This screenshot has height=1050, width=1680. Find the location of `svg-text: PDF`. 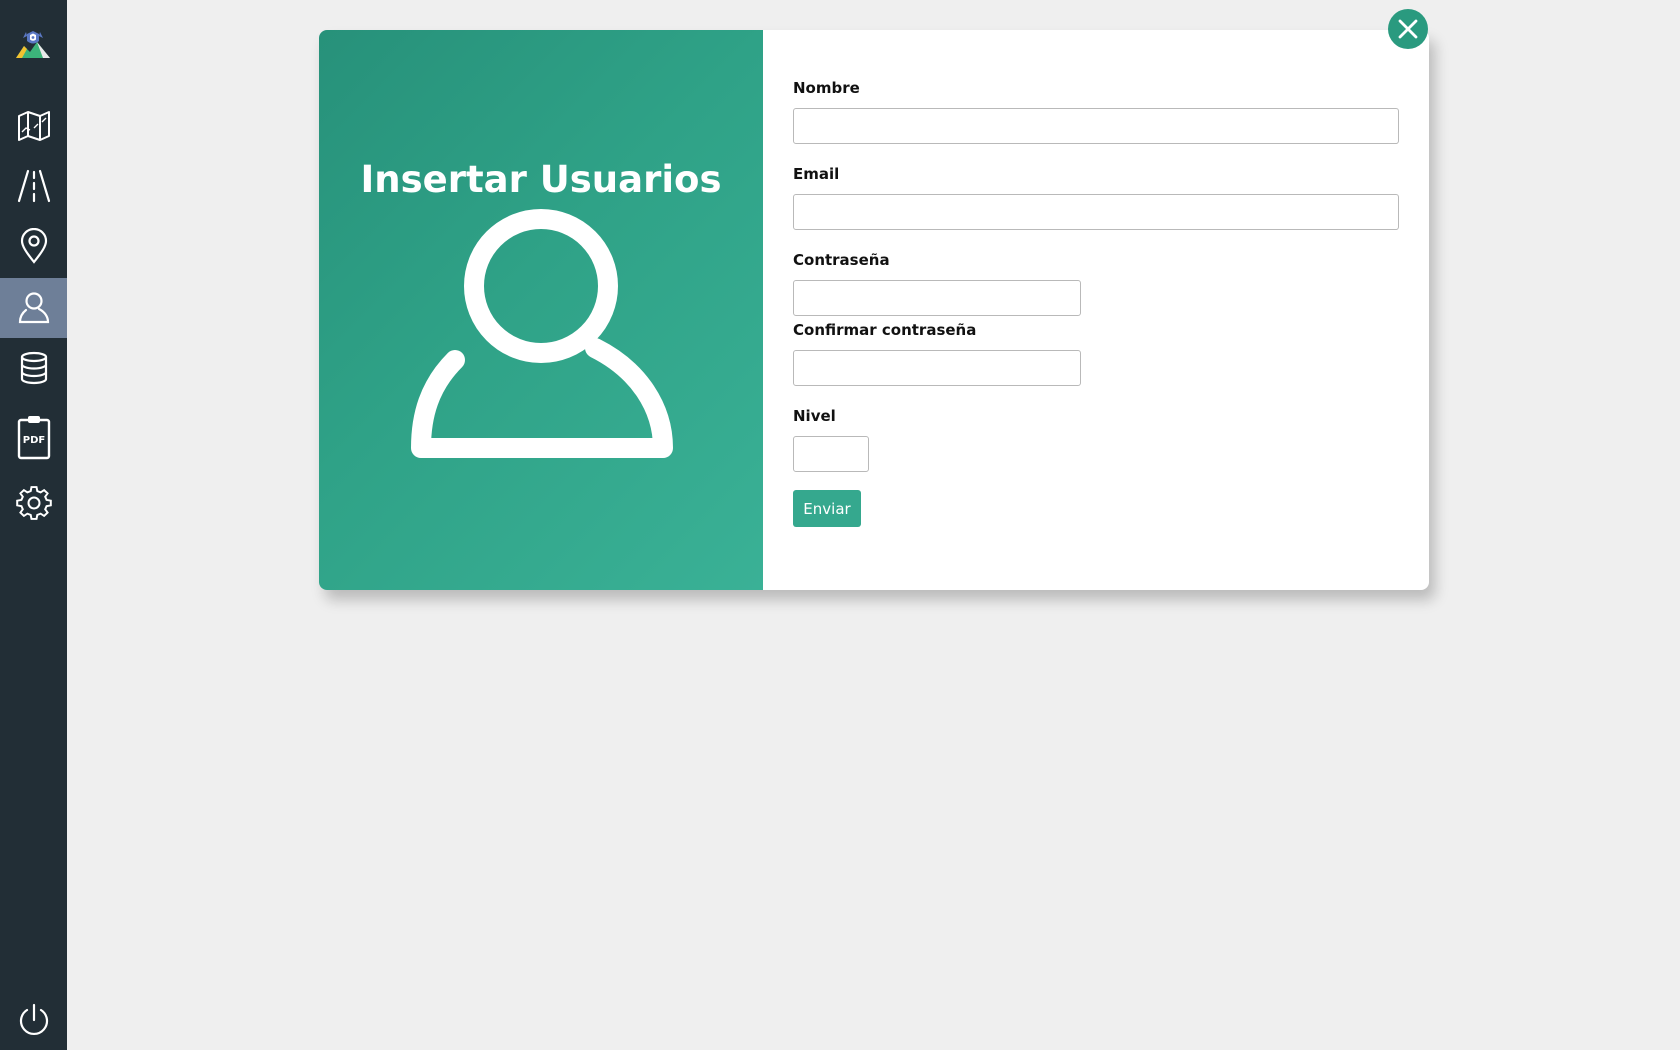

svg-text: PDF is located at coordinates (33, 440).